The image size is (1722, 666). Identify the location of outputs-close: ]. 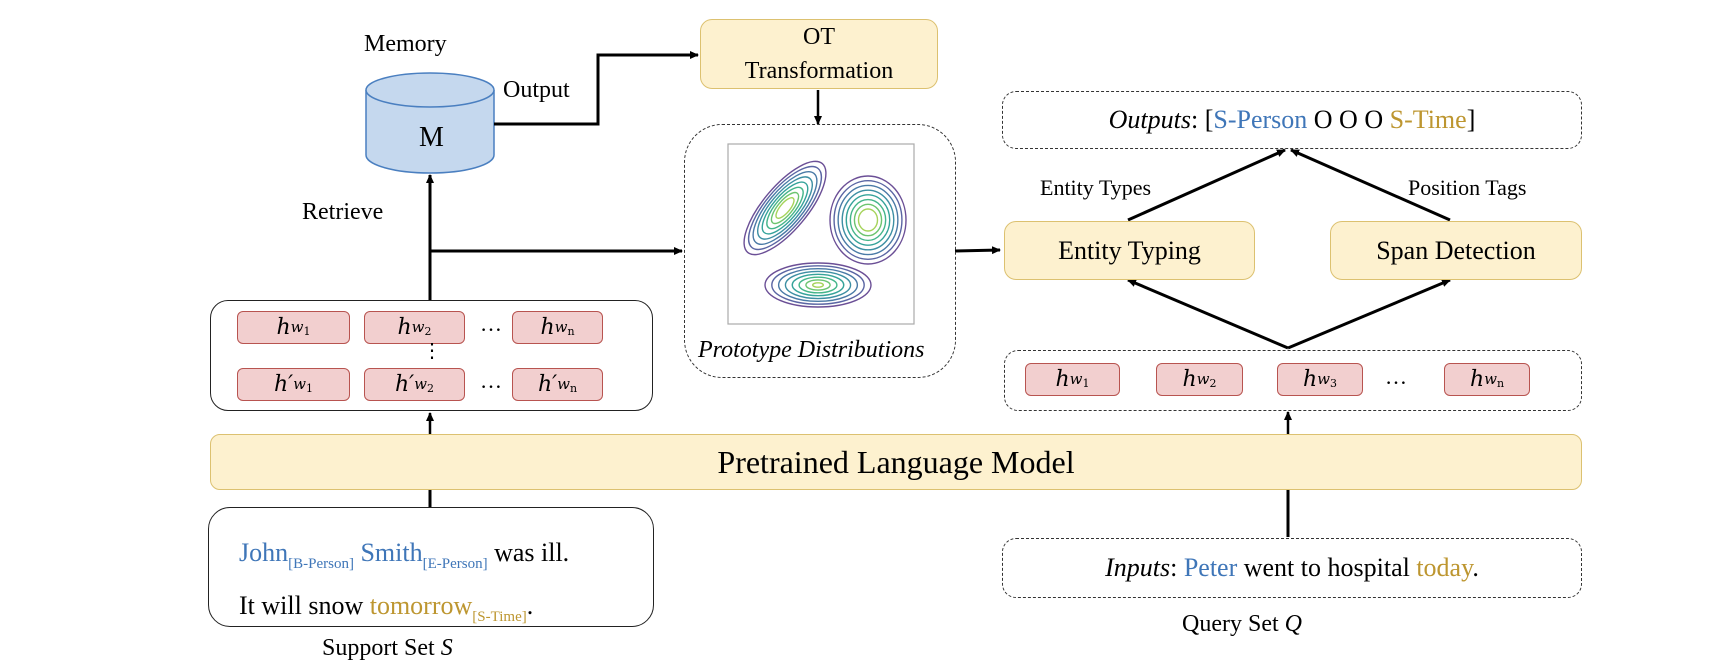
(1471, 119).